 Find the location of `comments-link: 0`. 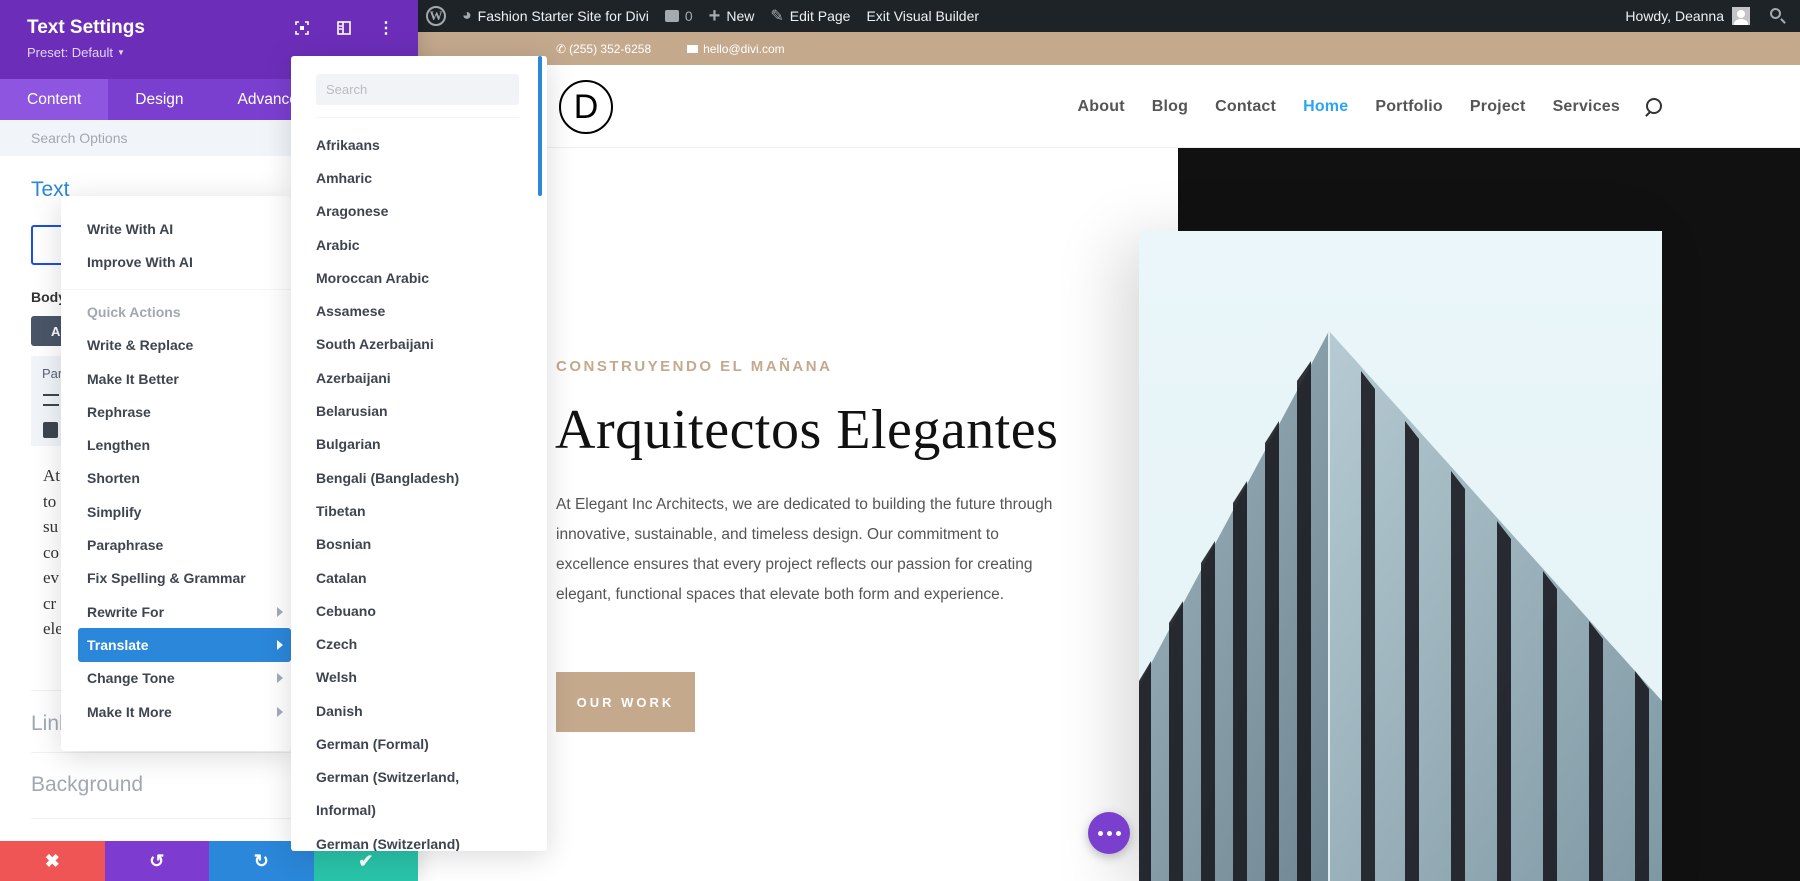

comments-link: 0 is located at coordinates (679, 16).